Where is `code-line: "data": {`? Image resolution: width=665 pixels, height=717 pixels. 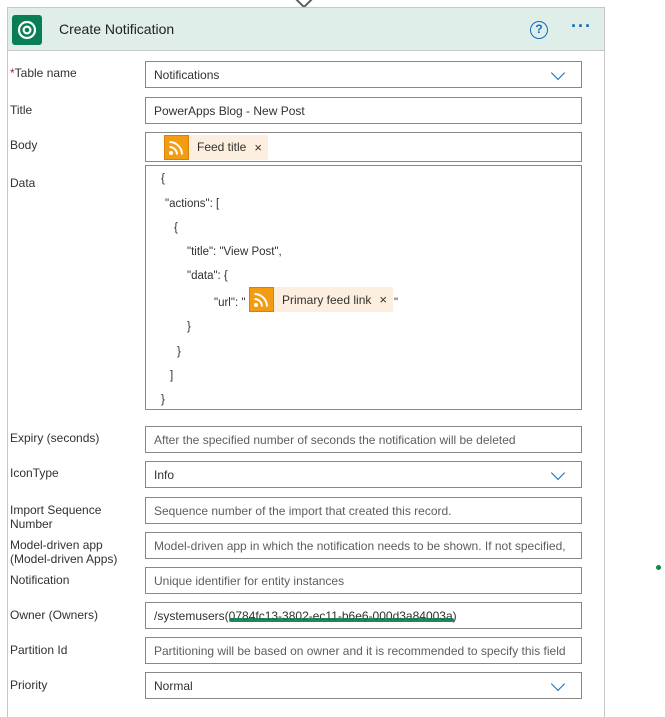 code-line: "data": { is located at coordinates (207, 276).